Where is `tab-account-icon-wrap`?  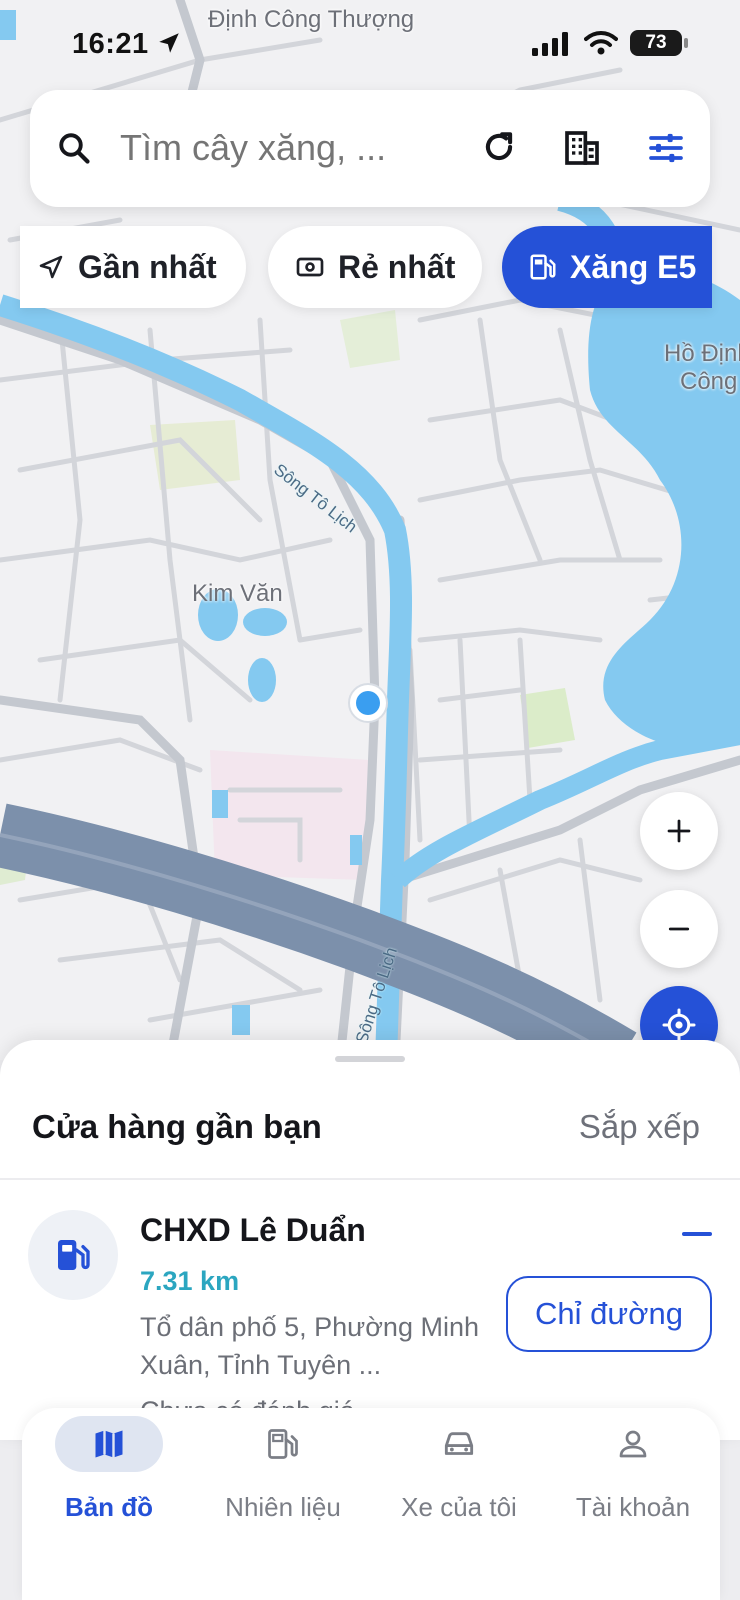 tab-account-icon-wrap is located at coordinates (633, 1444).